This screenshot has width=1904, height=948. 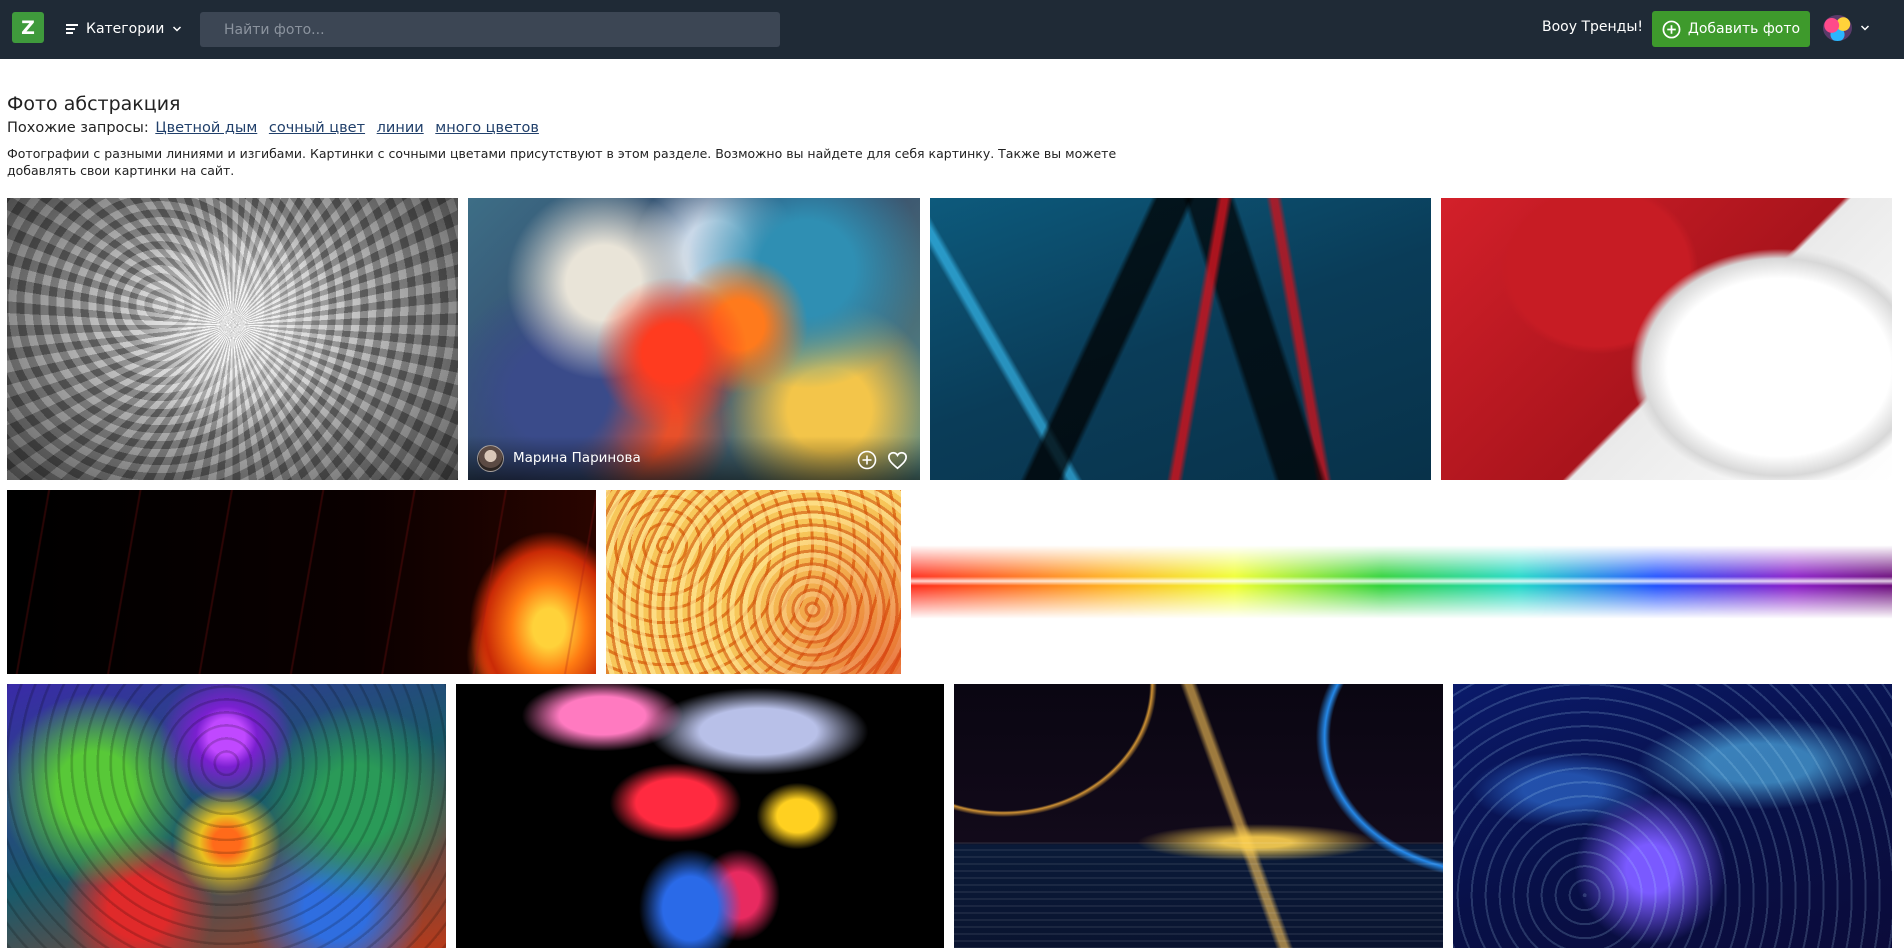 I want to click on trends-link: Вооу Тренды!, so click(x=1592, y=27).